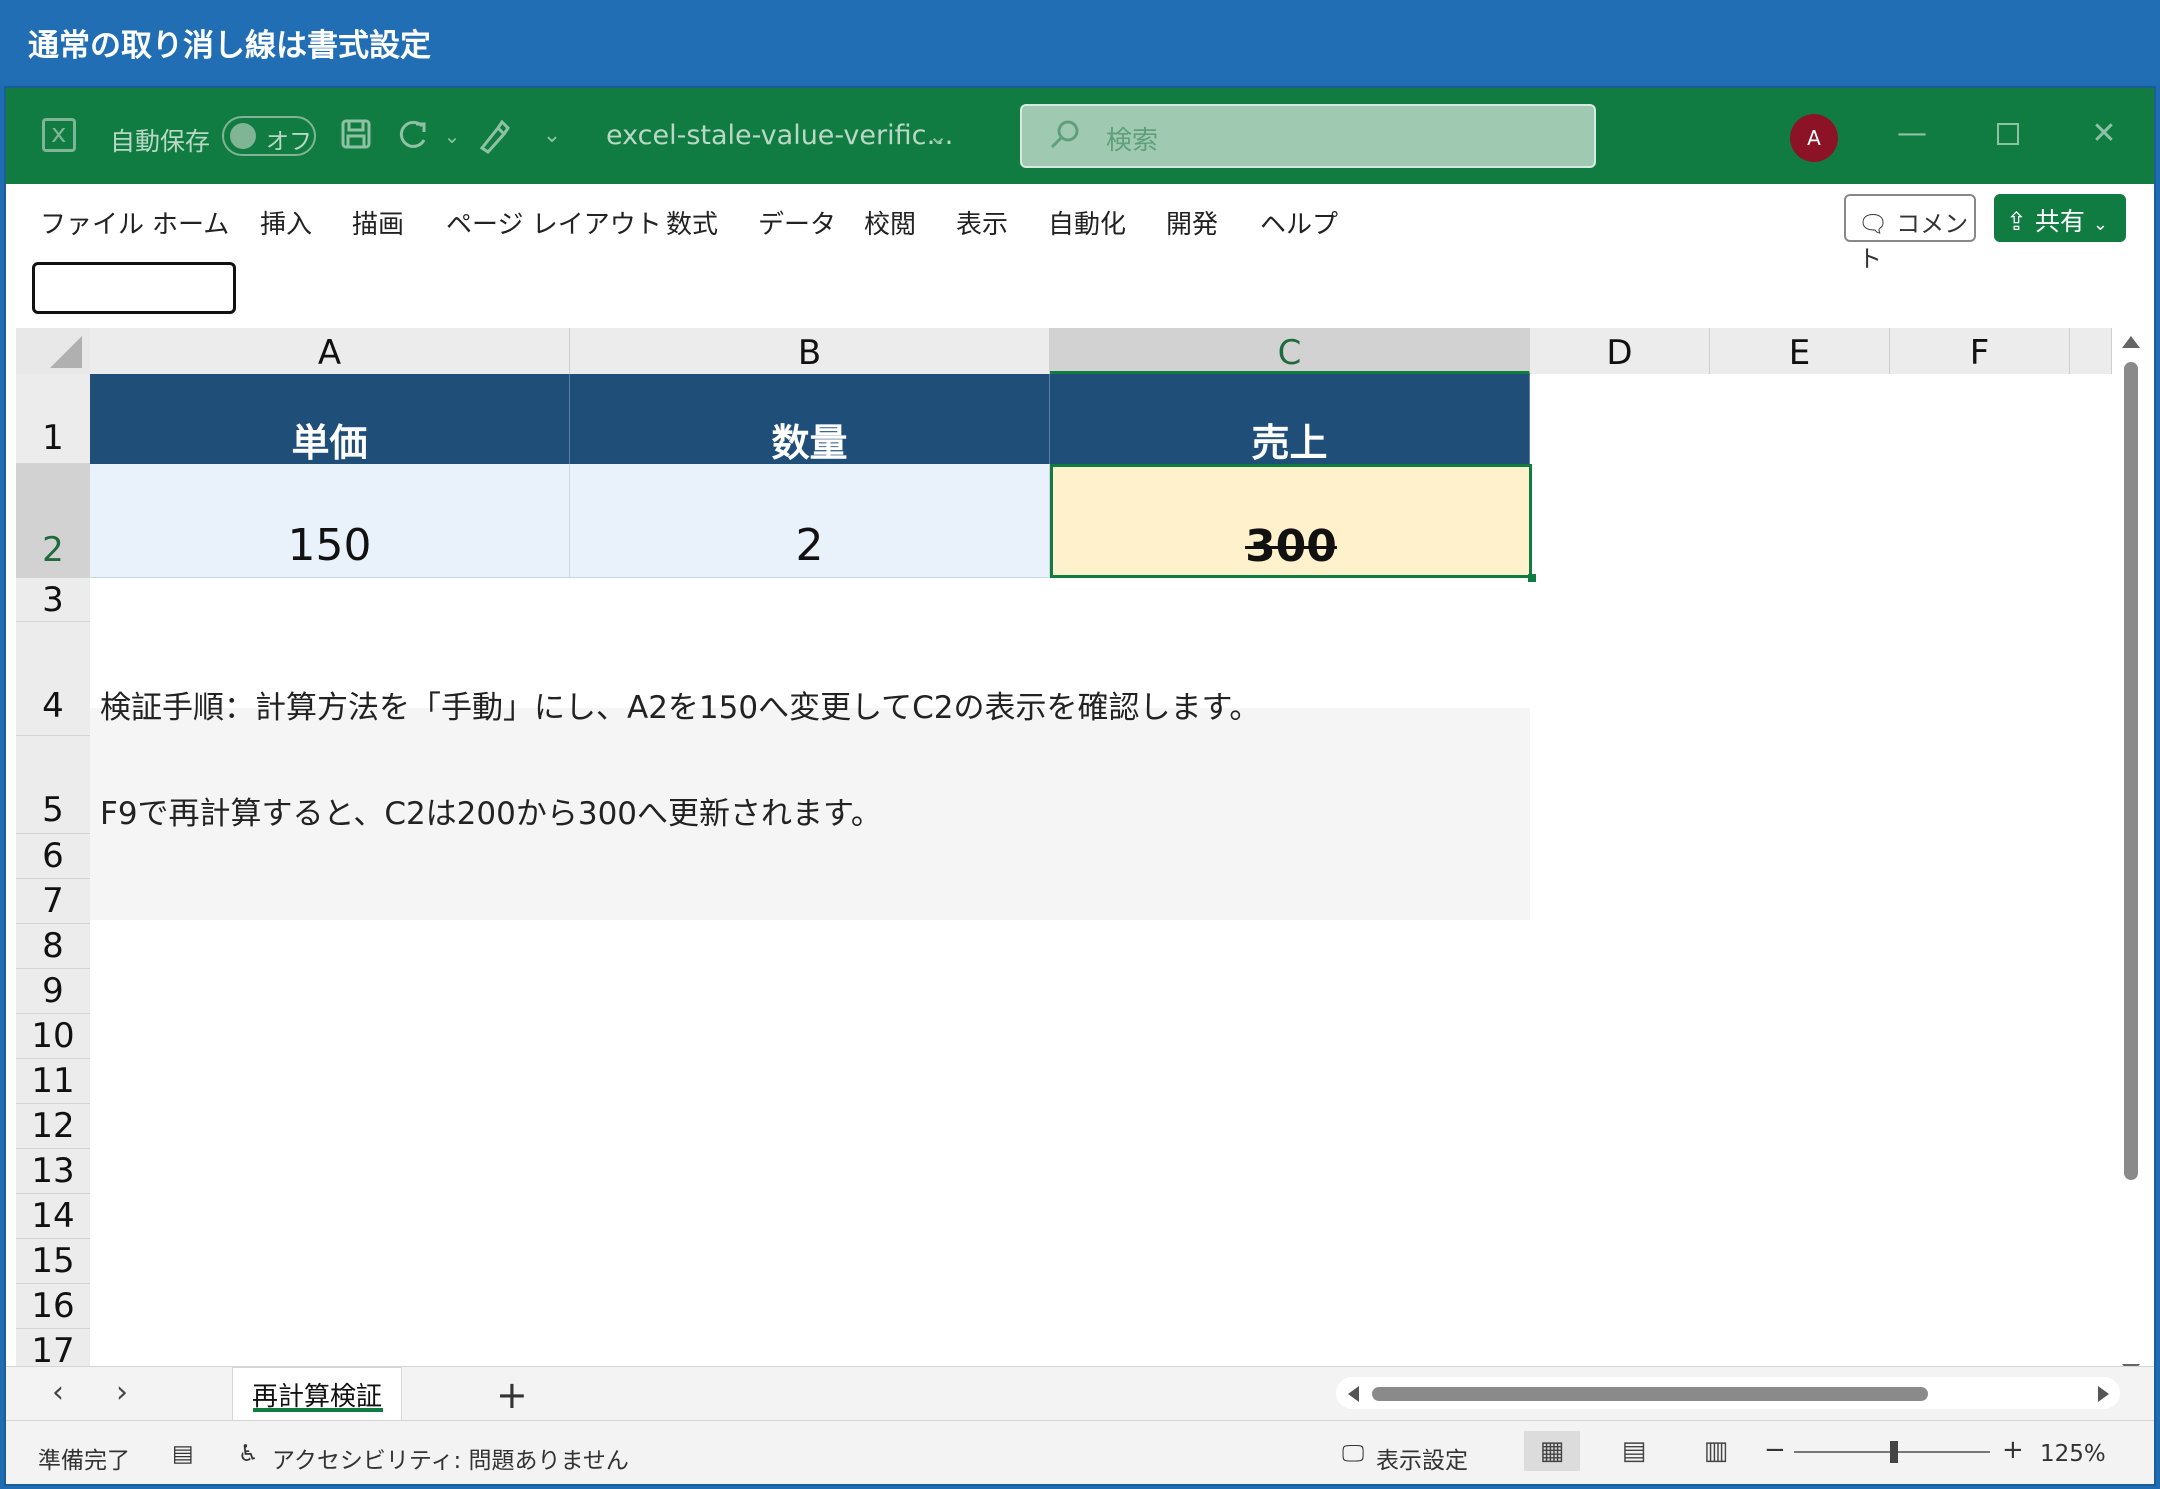 This screenshot has height=1489, width=2160. What do you see at coordinates (53, 946) in the screenshot?
I see `row-header-8: 8` at bounding box center [53, 946].